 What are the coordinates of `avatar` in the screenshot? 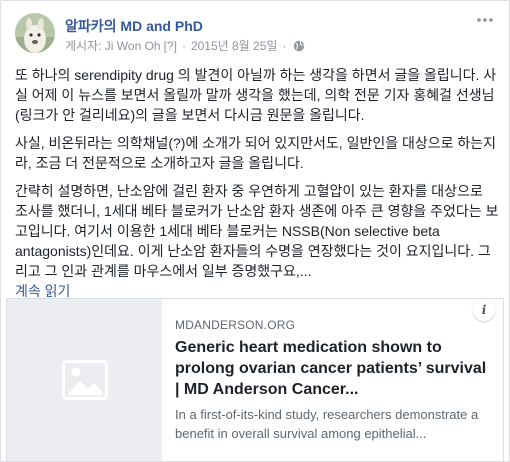 It's located at (35, 33).